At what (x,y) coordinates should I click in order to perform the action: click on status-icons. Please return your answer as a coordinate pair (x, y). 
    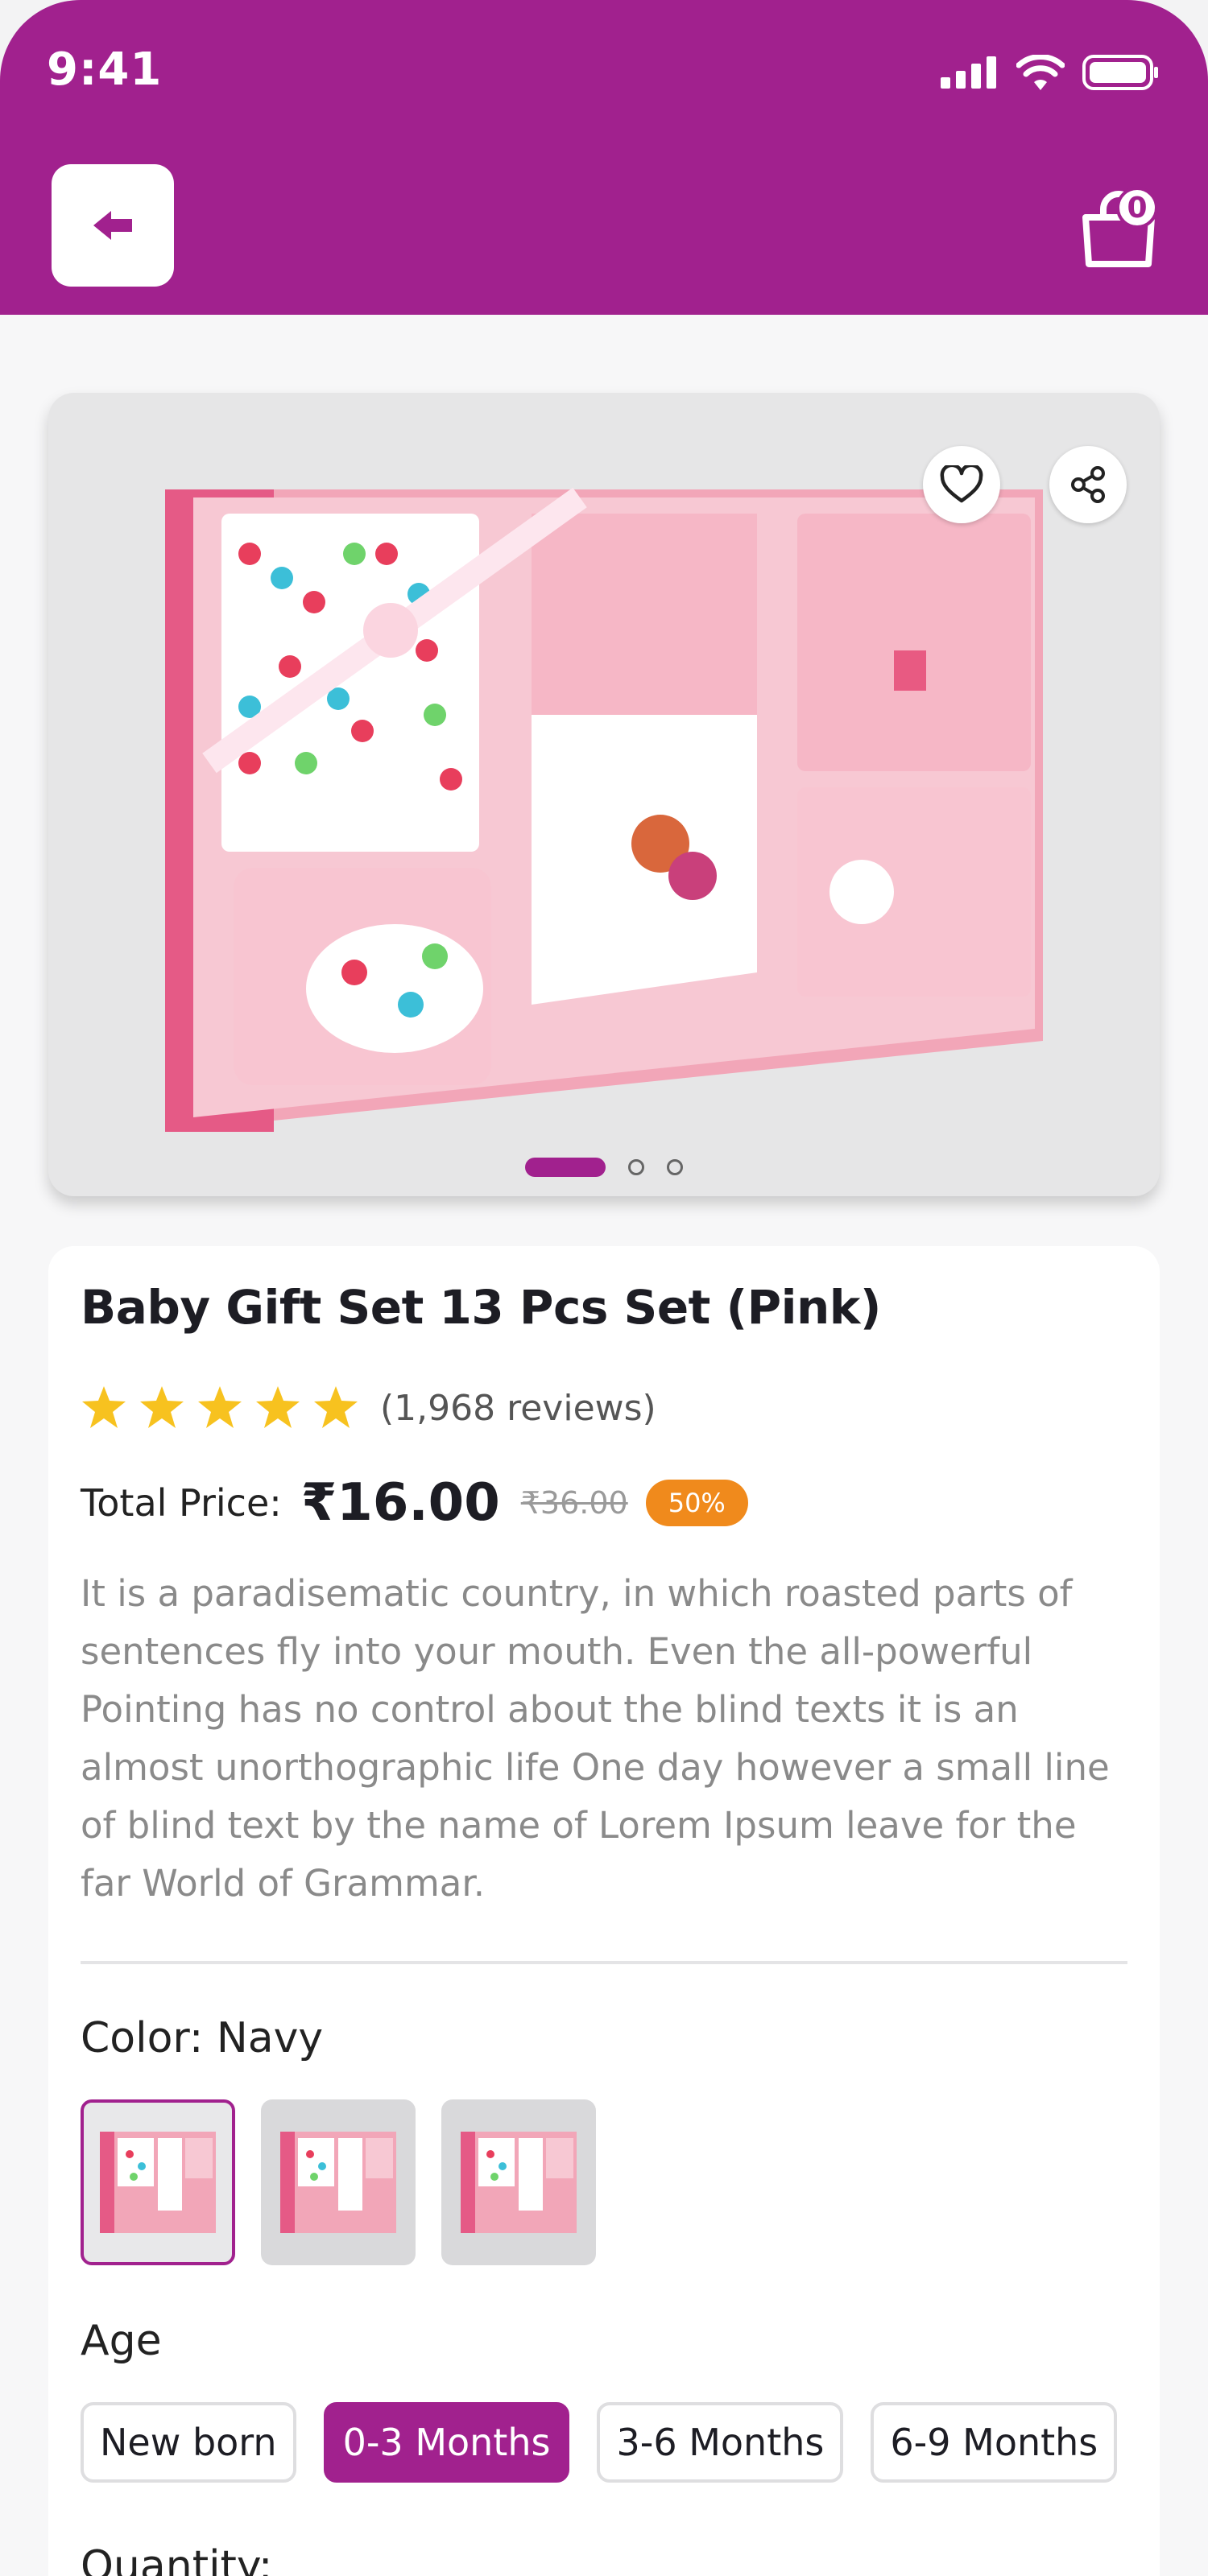
    Looking at the image, I should click on (1050, 72).